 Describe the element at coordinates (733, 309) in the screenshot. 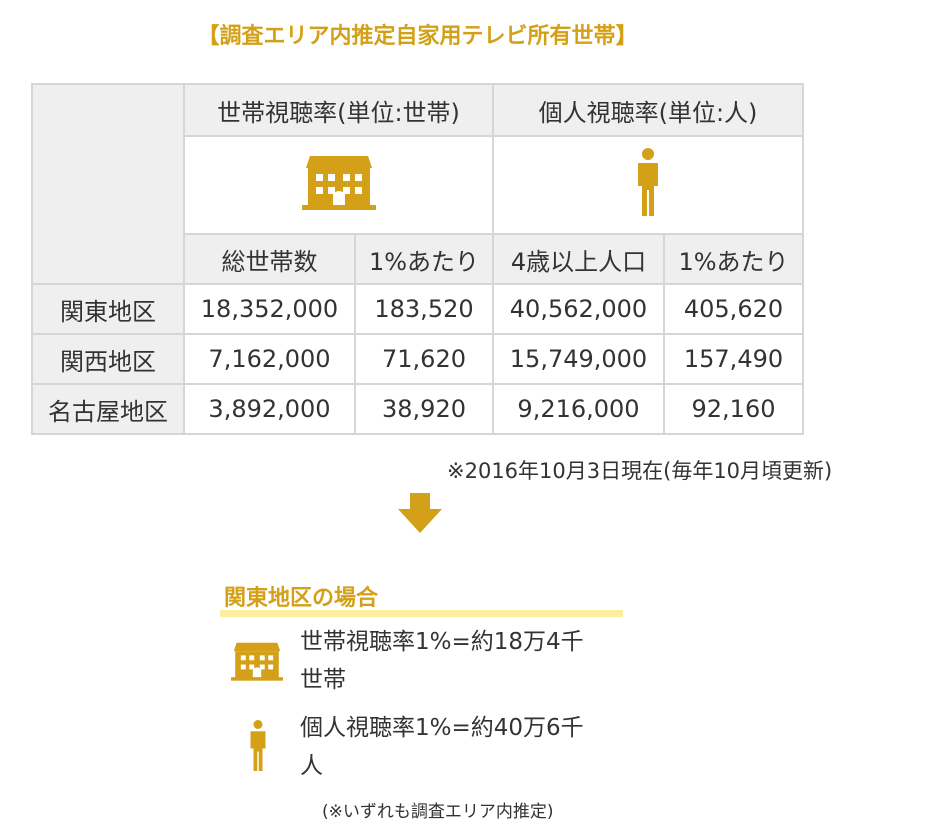

I see `table-cell: 405,620` at that location.